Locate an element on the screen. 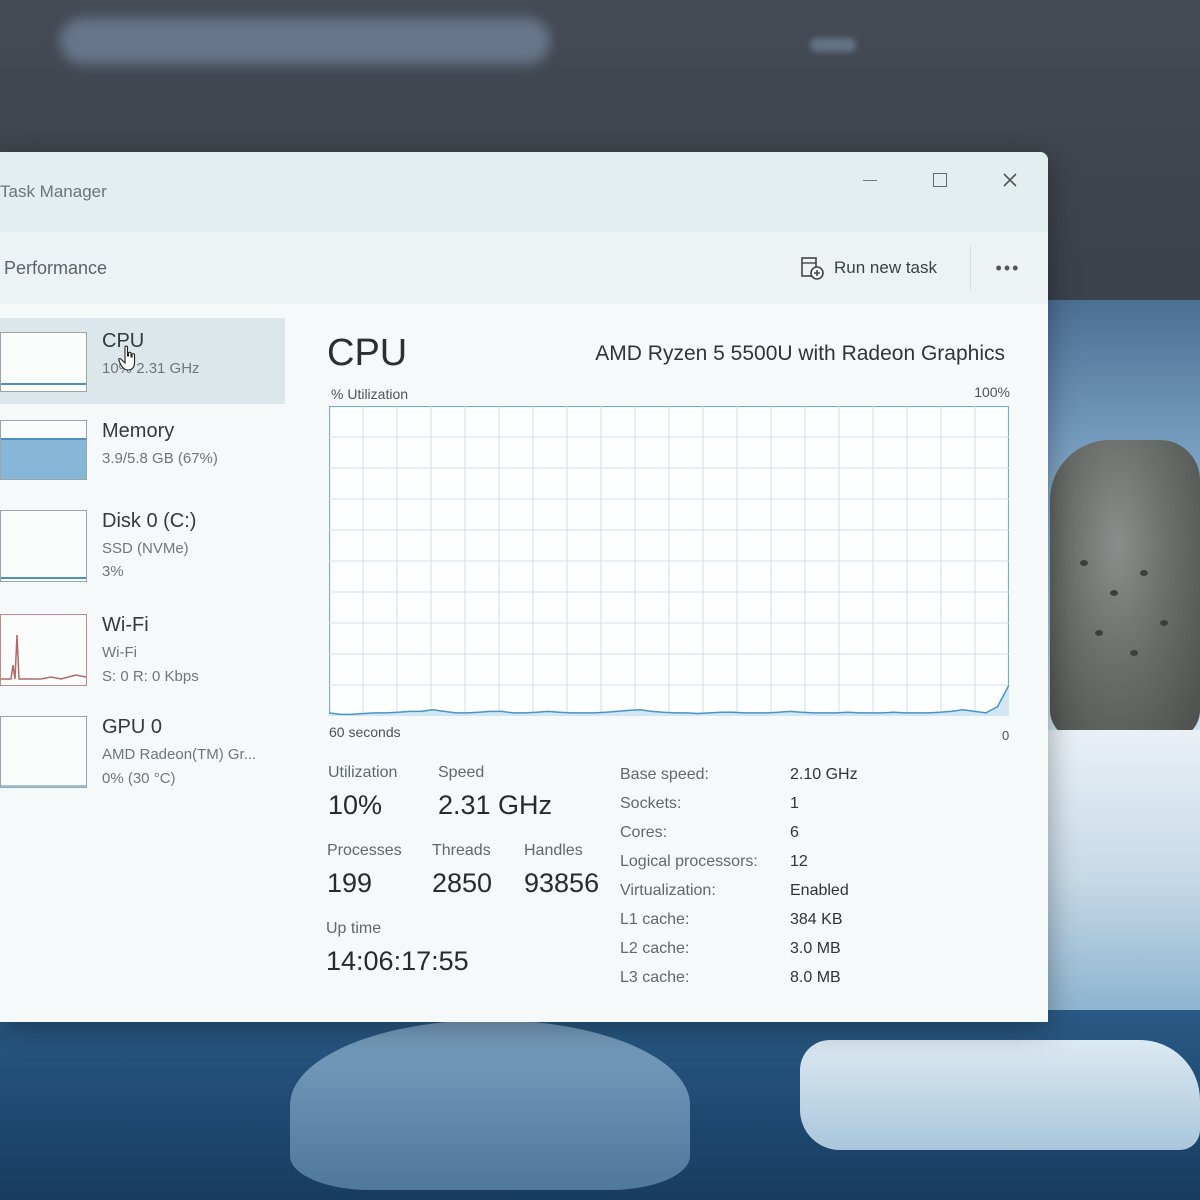 Image resolution: width=1200 pixels, height=1200 pixels. spec-key-l1-cache: L1 cache: is located at coordinates (655, 919).